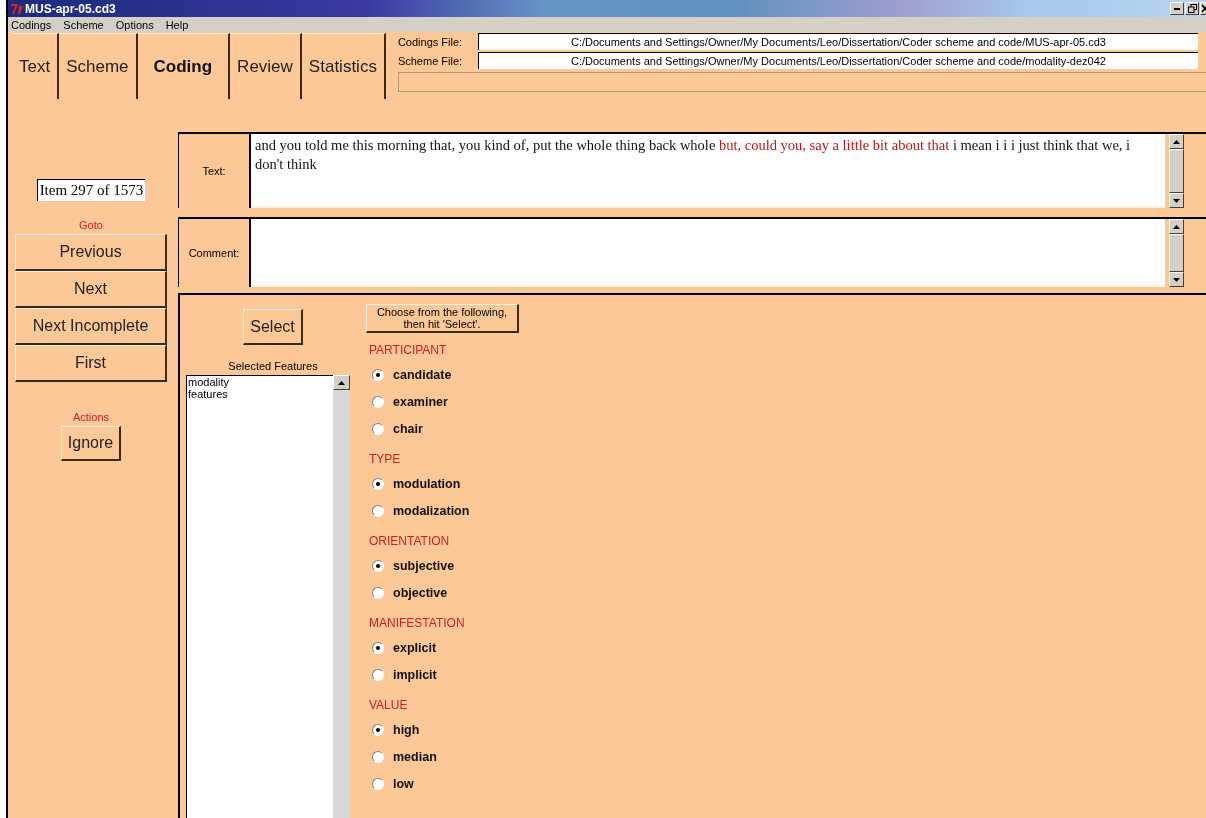 The image size is (1206, 818). I want to click on navigation-button: Next Incomplete, so click(91, 326).